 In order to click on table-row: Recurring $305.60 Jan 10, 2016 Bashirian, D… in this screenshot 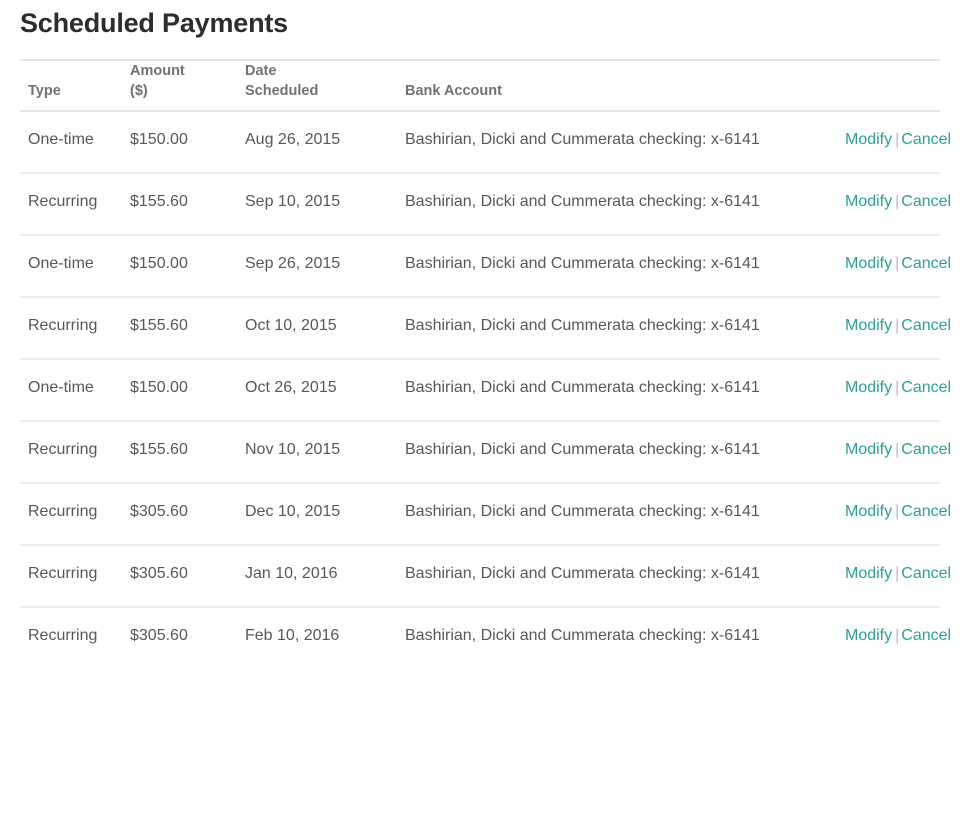, I will do `click(485, 576)`.